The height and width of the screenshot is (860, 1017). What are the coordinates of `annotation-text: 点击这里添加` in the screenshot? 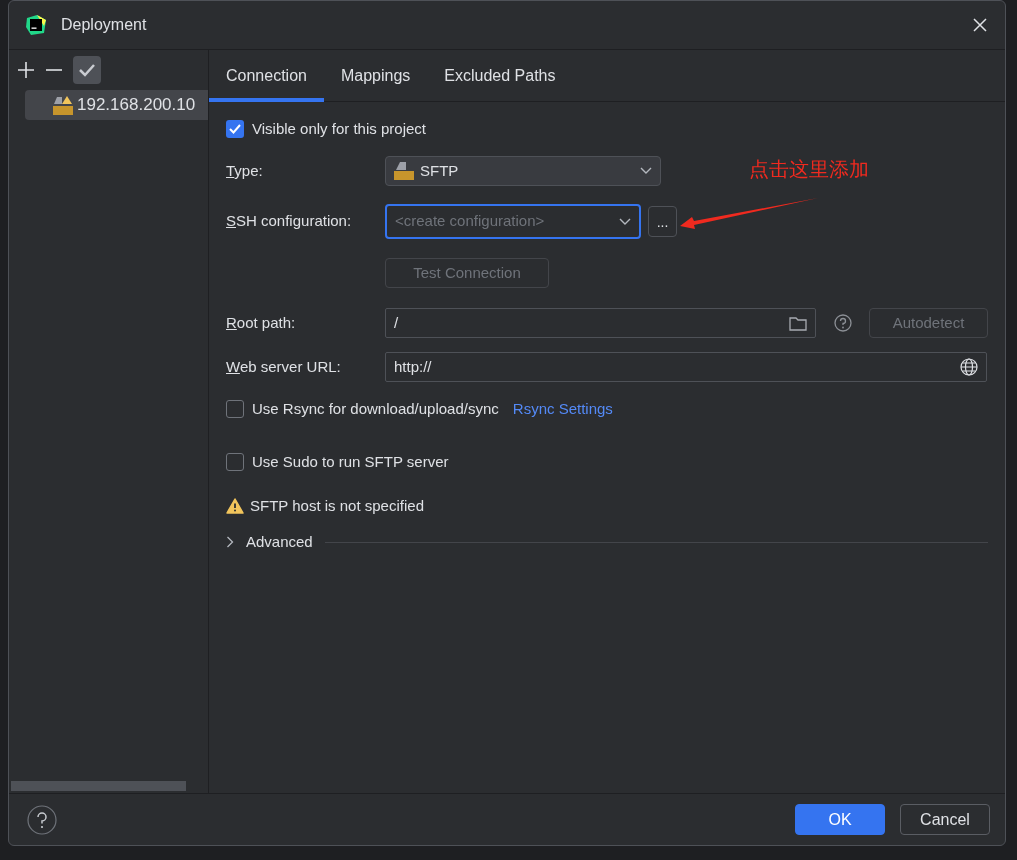 It's located at (809, 169).